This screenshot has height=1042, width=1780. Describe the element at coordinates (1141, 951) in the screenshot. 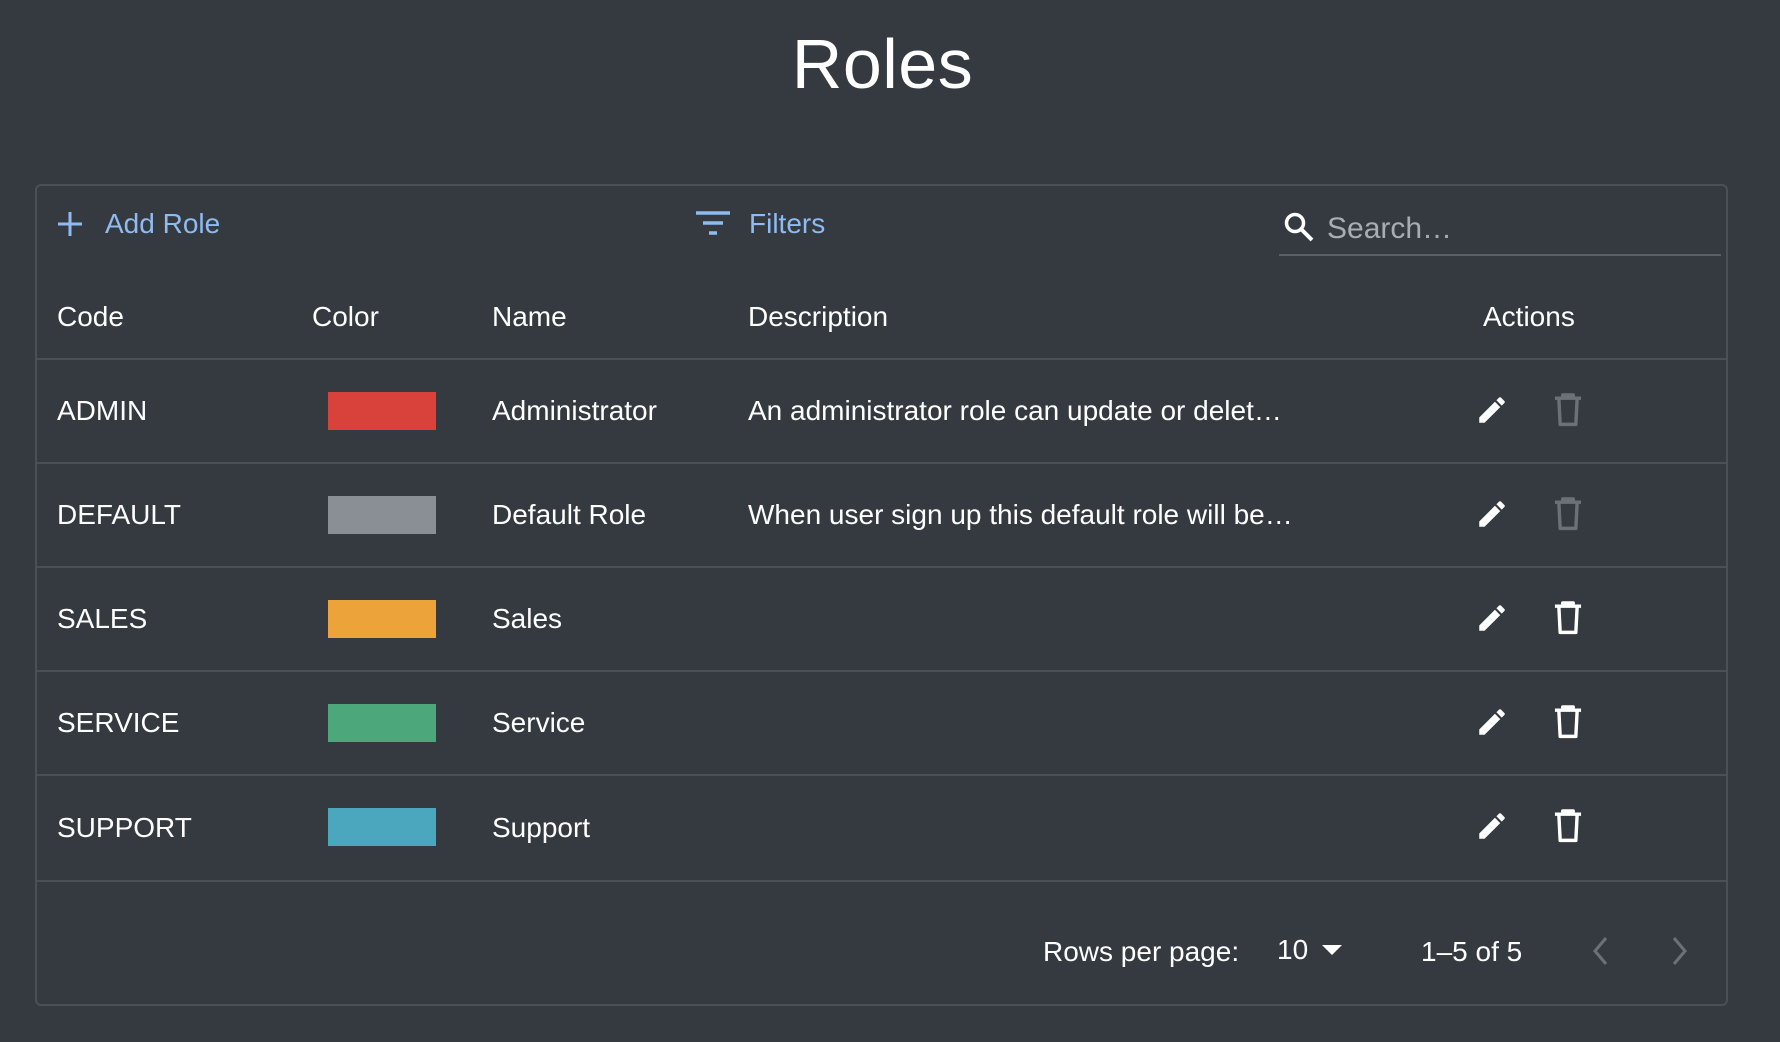

I see `rows-per-page-label: Rows per page:` at that location.